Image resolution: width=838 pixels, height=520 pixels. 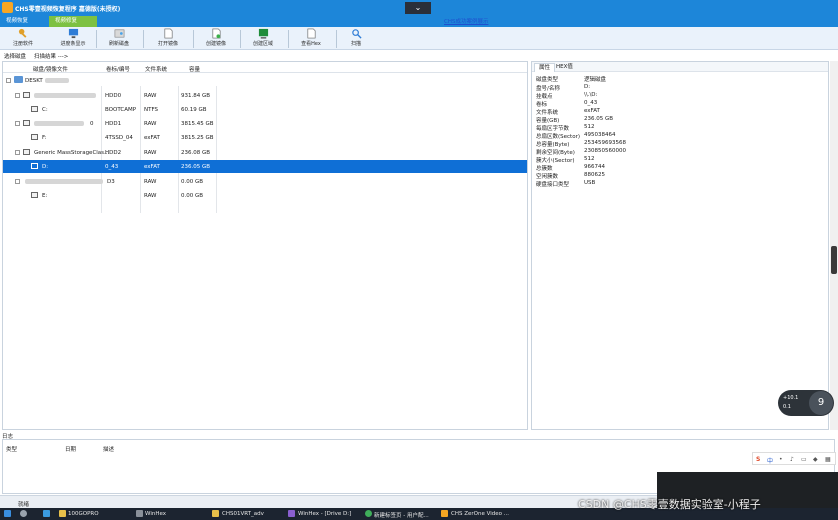 What do you see at coordinates (806, 403) in the screenshot?
I see `floating-speed-widget: +10.1 0.1 9` at bounding box center [806, 403].